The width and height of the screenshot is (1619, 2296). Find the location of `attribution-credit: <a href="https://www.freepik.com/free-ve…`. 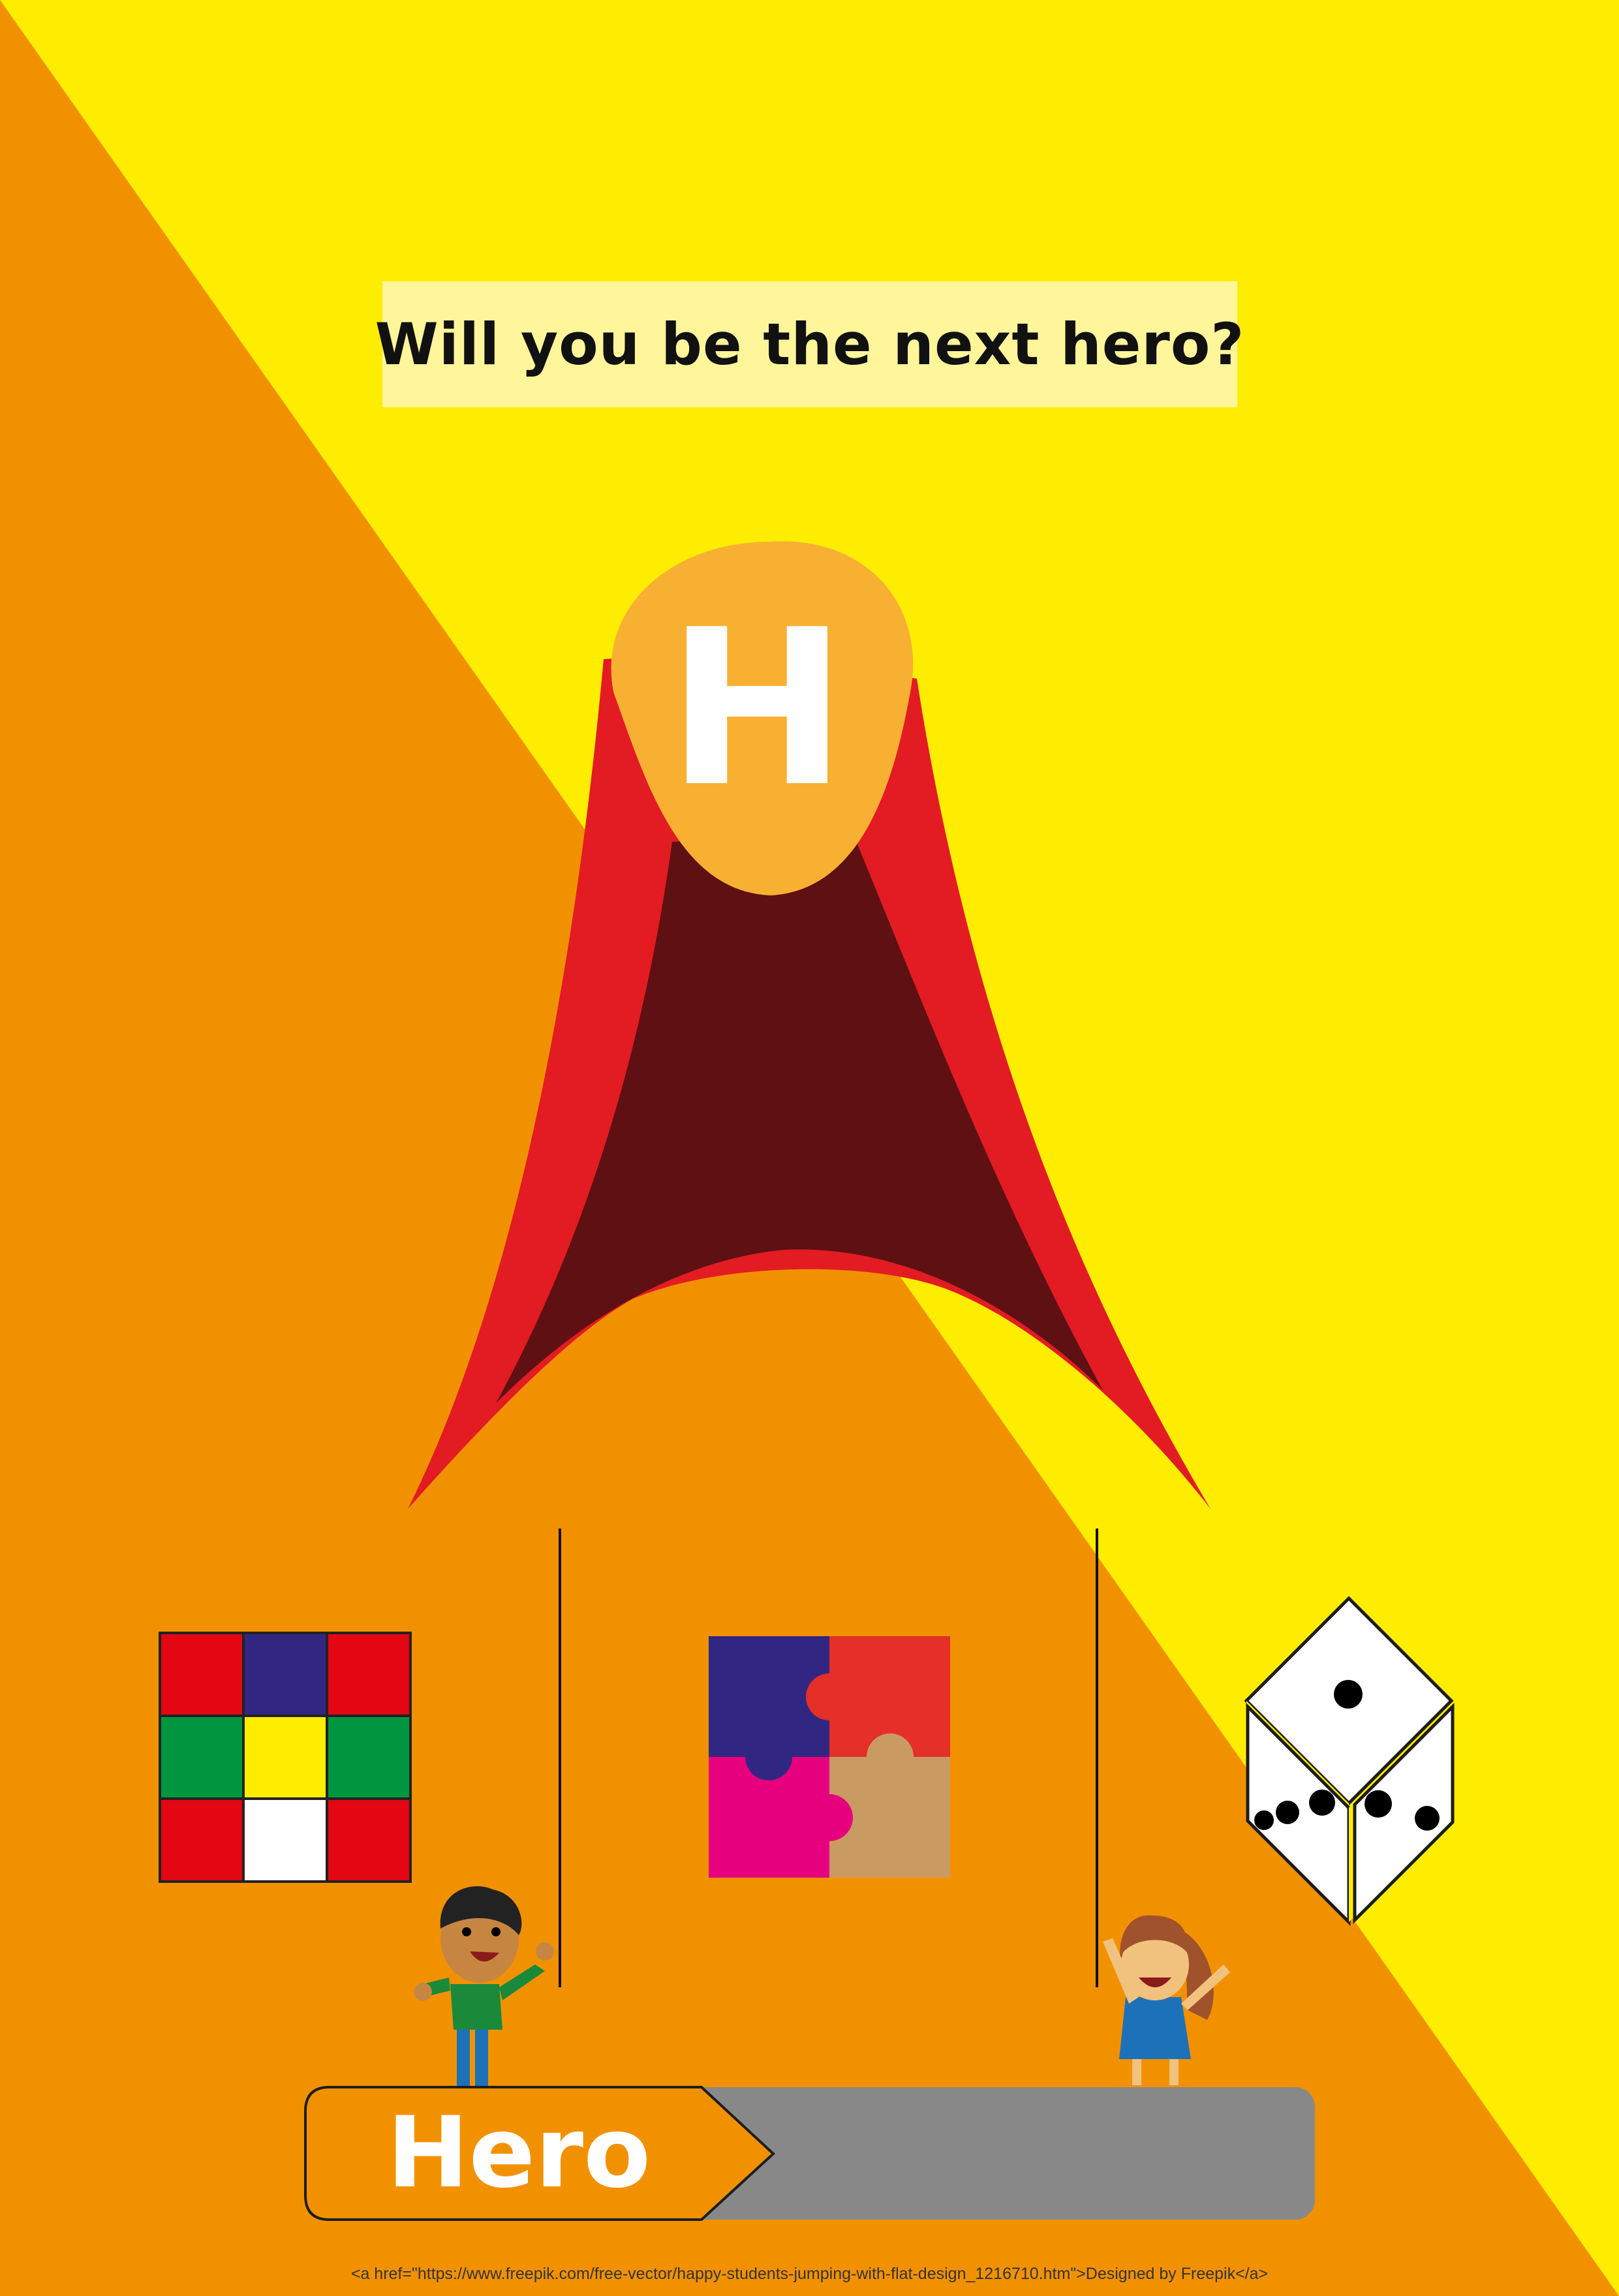

attribution-credit: <a href="https://www.freepik.com/free-ve… is located at coordinates (809, 2274).